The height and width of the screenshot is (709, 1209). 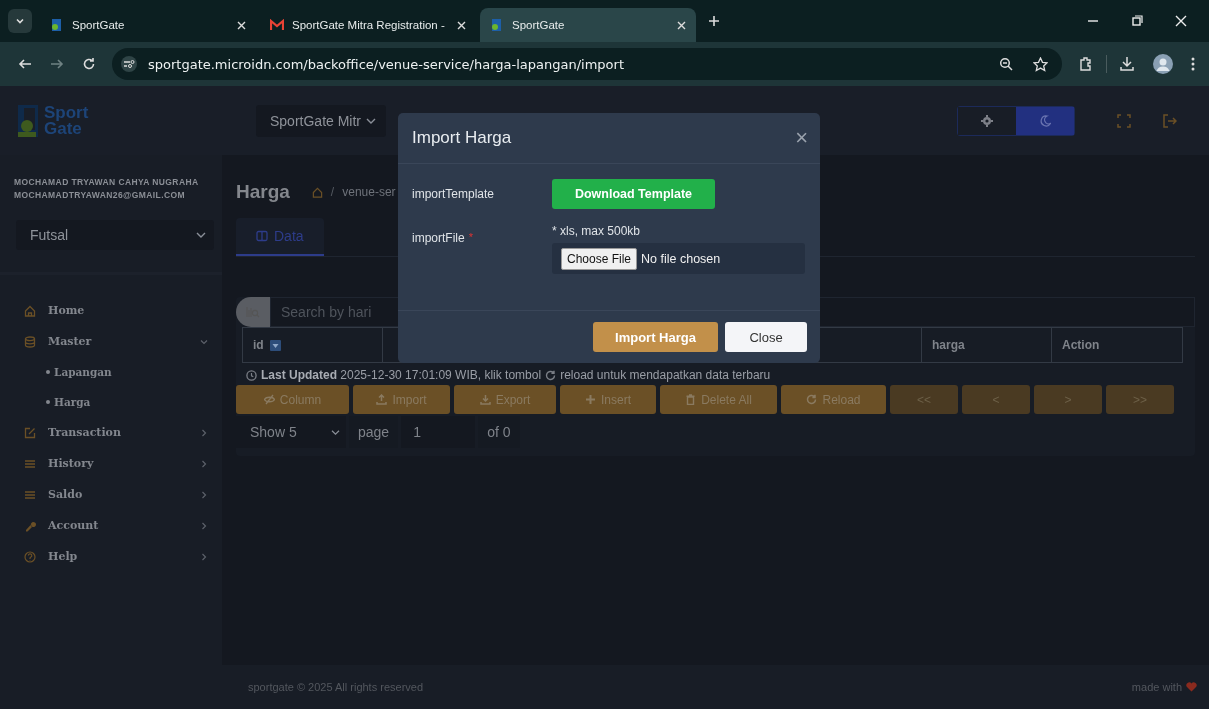 I want to click on new-tab-icon, so click(x=714, y=21).